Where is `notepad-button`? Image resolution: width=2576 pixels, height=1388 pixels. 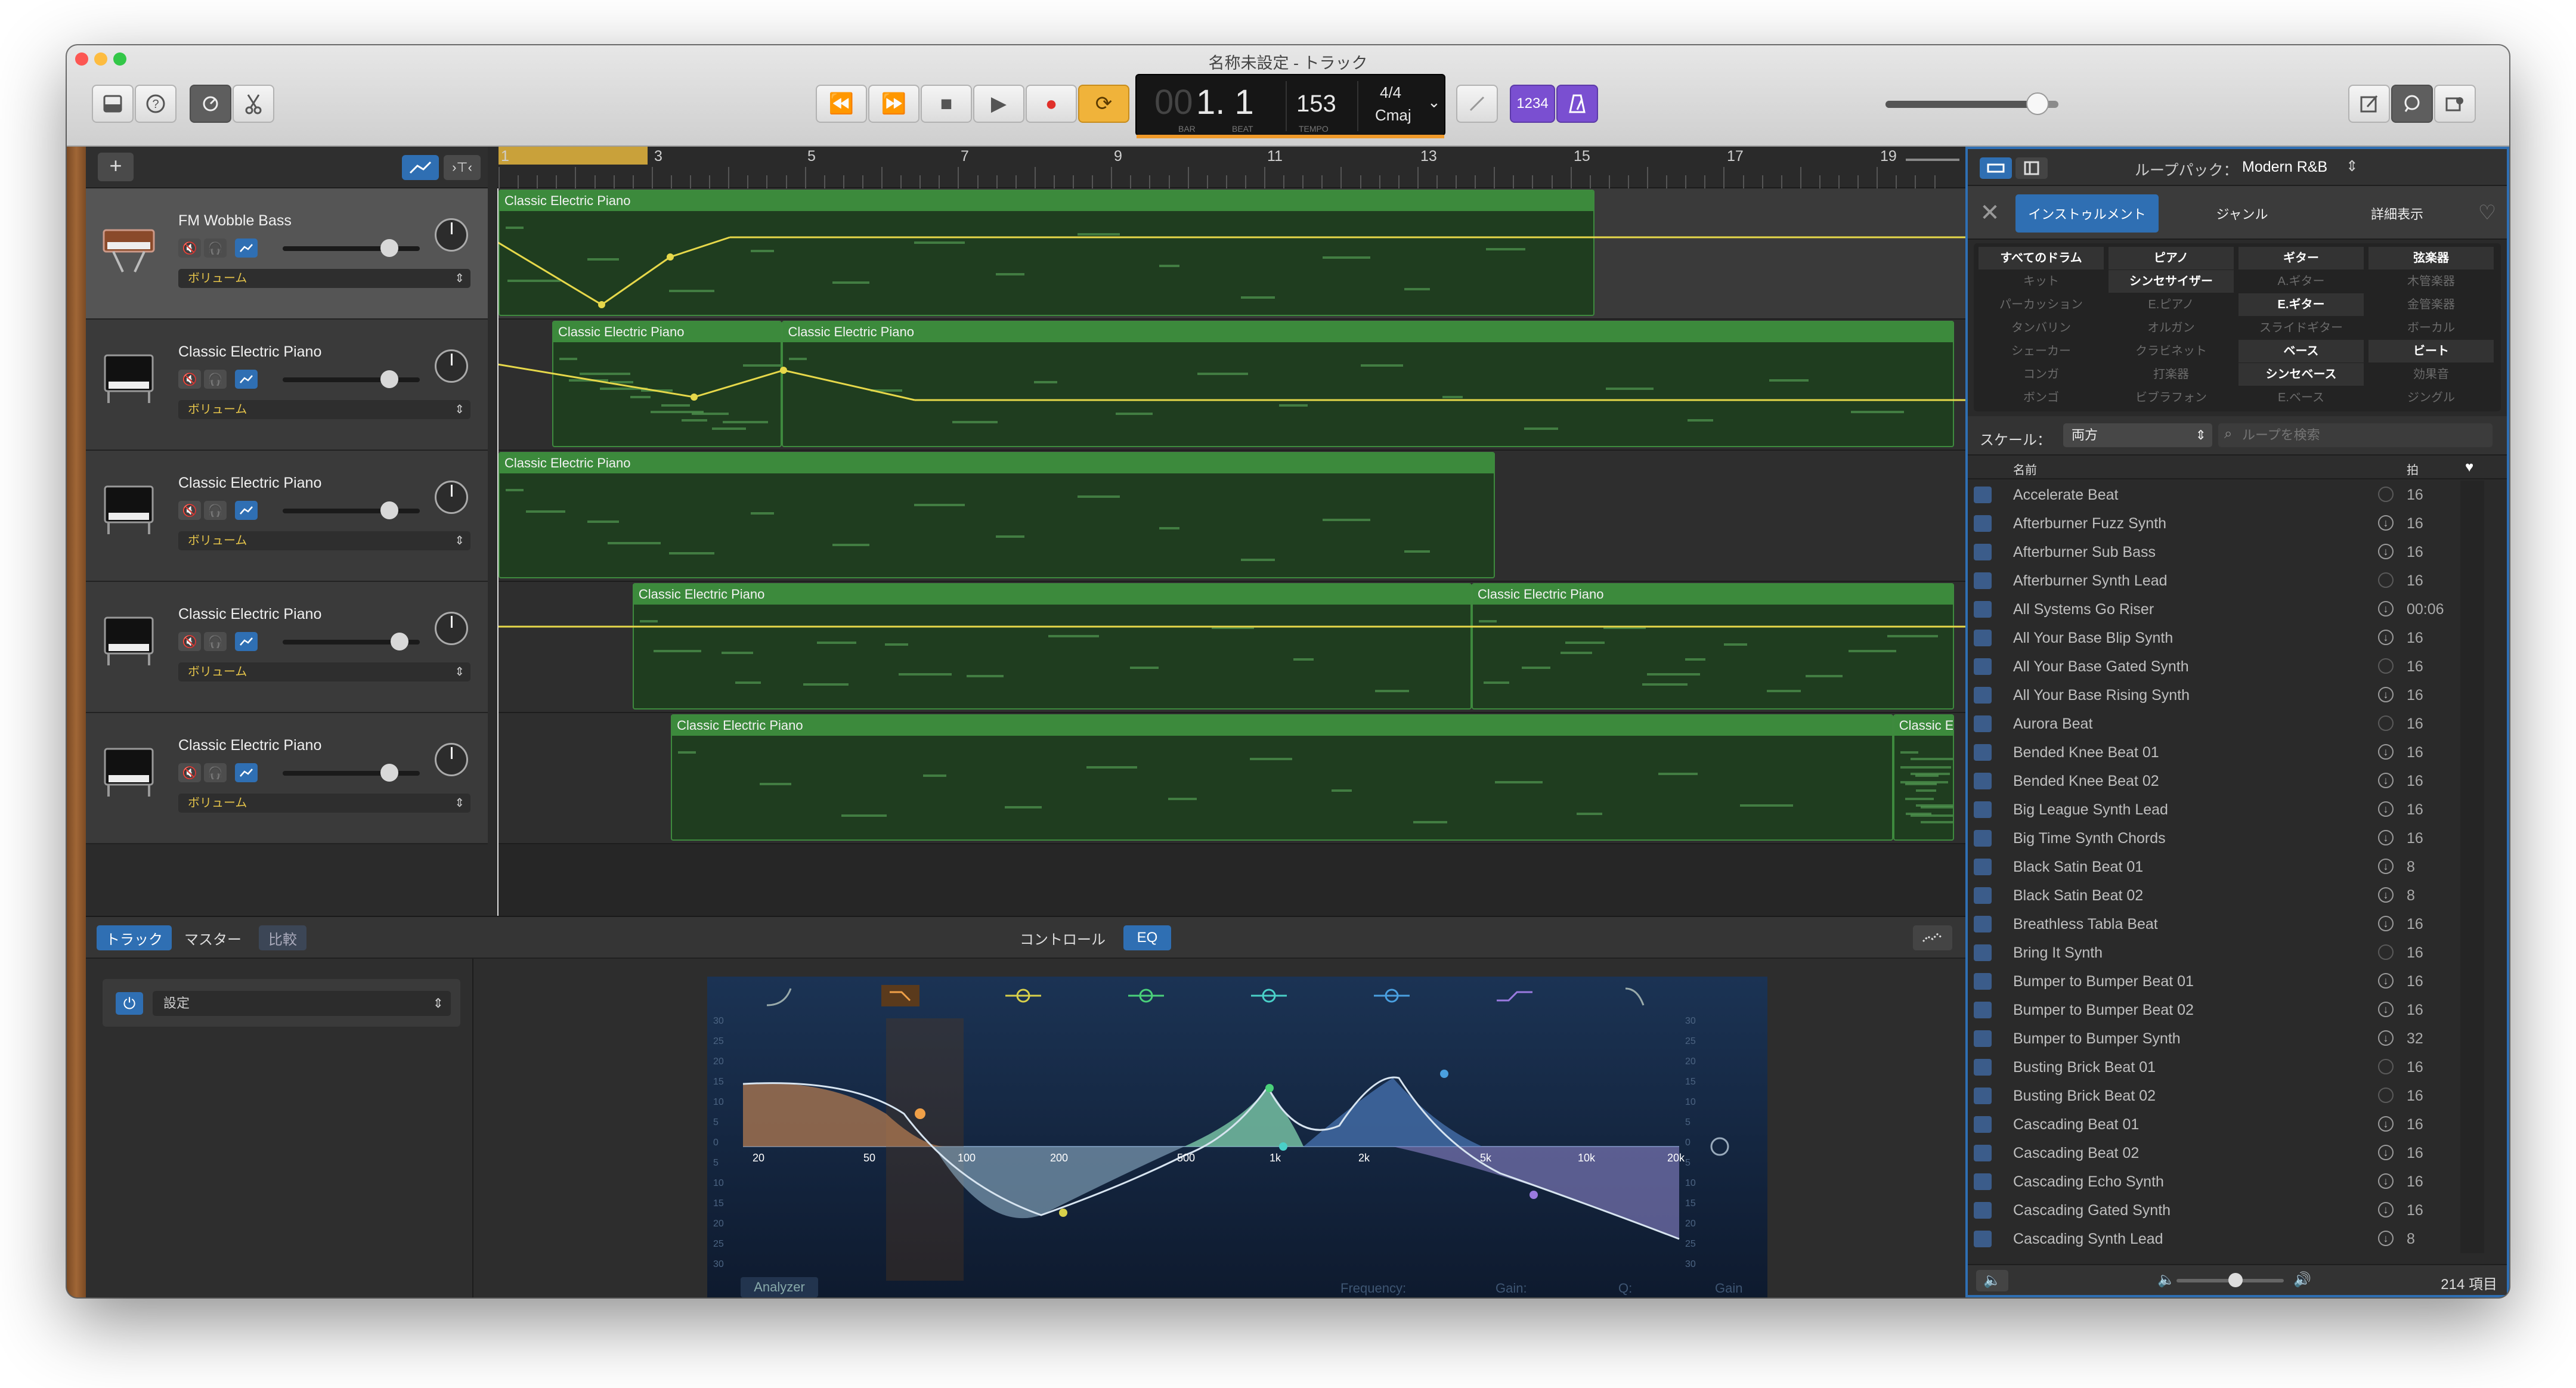 notepad-button is located at coordinates (2369, 104).